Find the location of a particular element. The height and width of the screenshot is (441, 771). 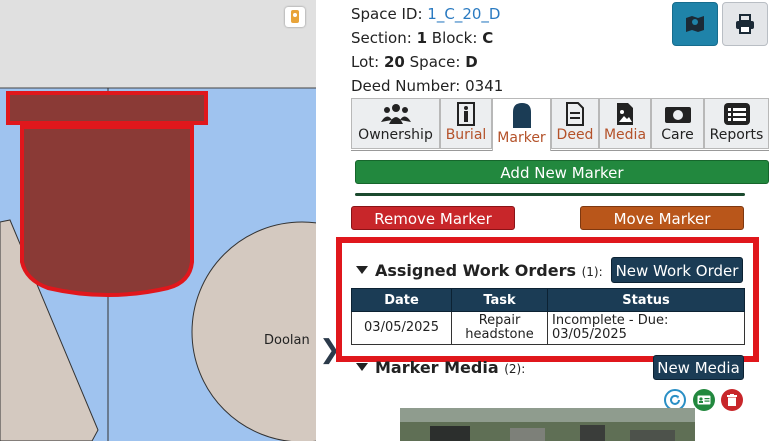

tab-marker: Marker is located at coordinates (521, 124).